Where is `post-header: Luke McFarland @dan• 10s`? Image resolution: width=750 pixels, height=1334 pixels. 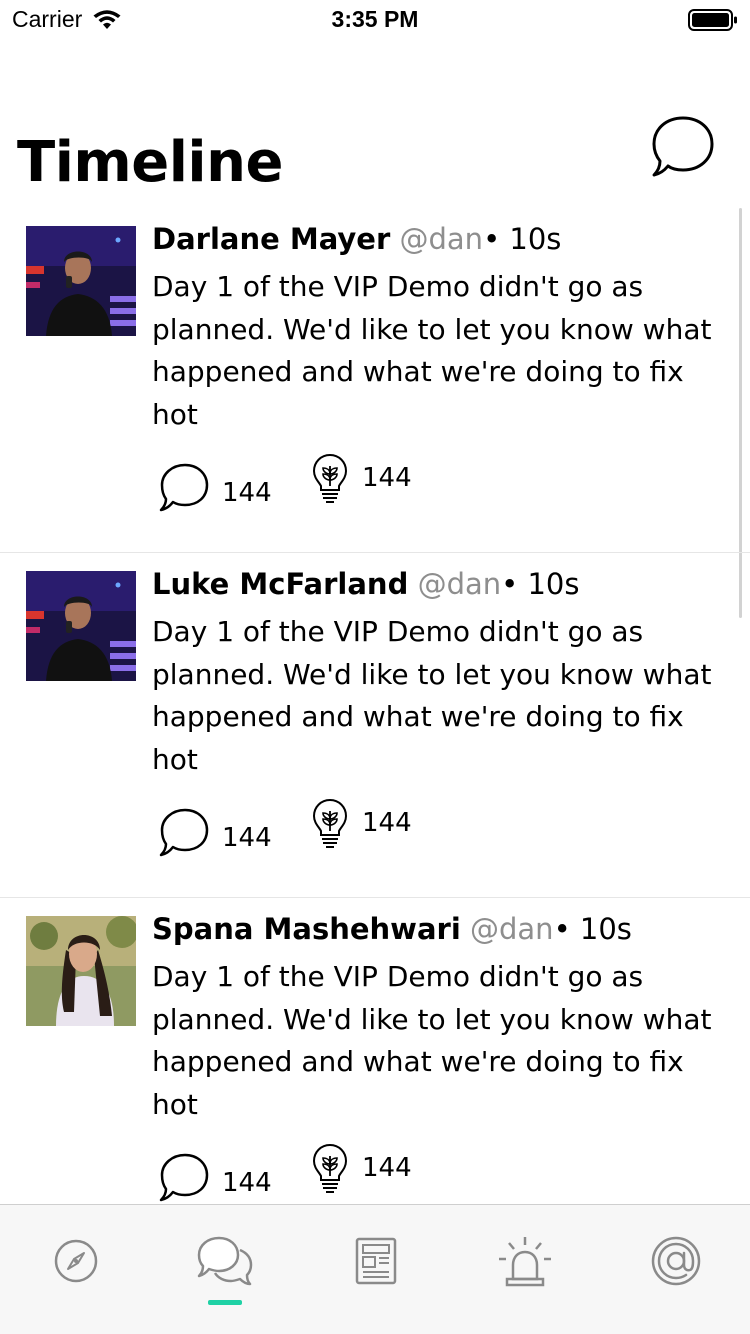
post-header: Luke McFarland @dan• 10s is located at coordinates (365, 584).